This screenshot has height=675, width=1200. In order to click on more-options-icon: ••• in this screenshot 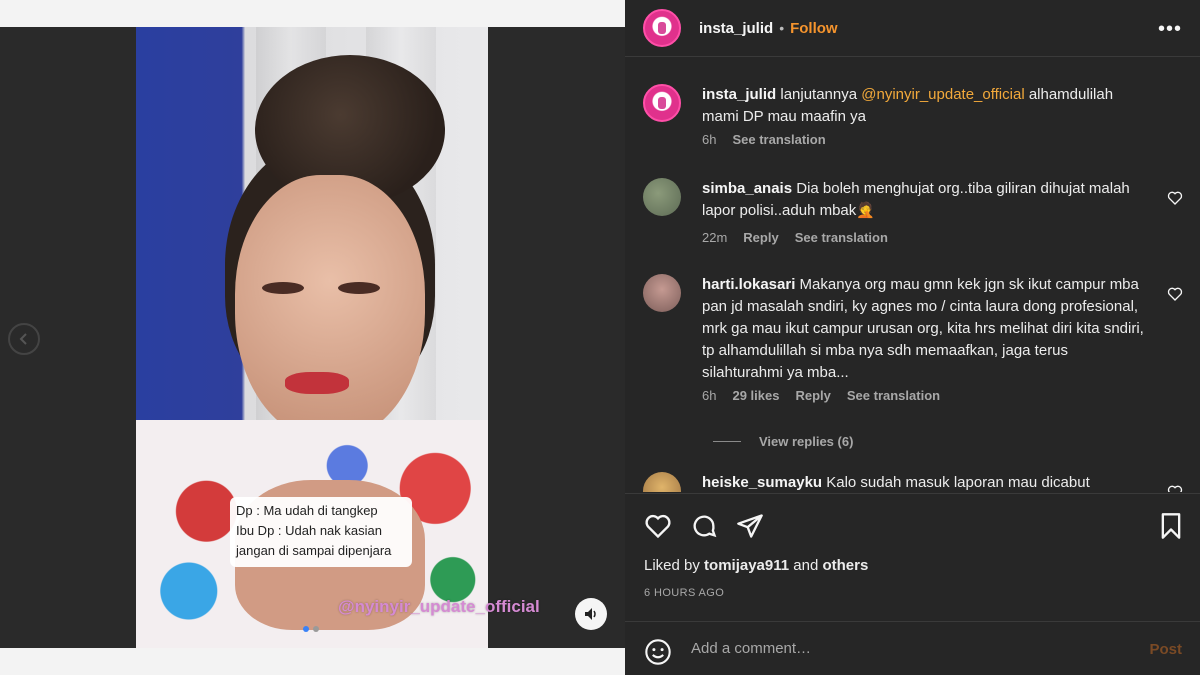, I will do `click(1170, 29)`.